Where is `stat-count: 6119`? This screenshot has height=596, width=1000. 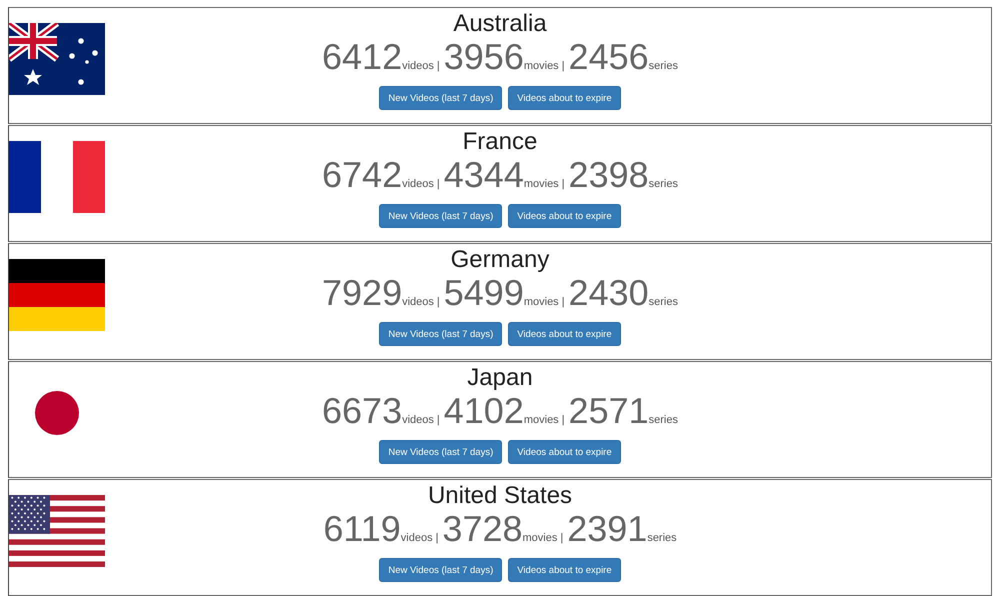 stat-count: 6119 is located at coordinates (362, 529).